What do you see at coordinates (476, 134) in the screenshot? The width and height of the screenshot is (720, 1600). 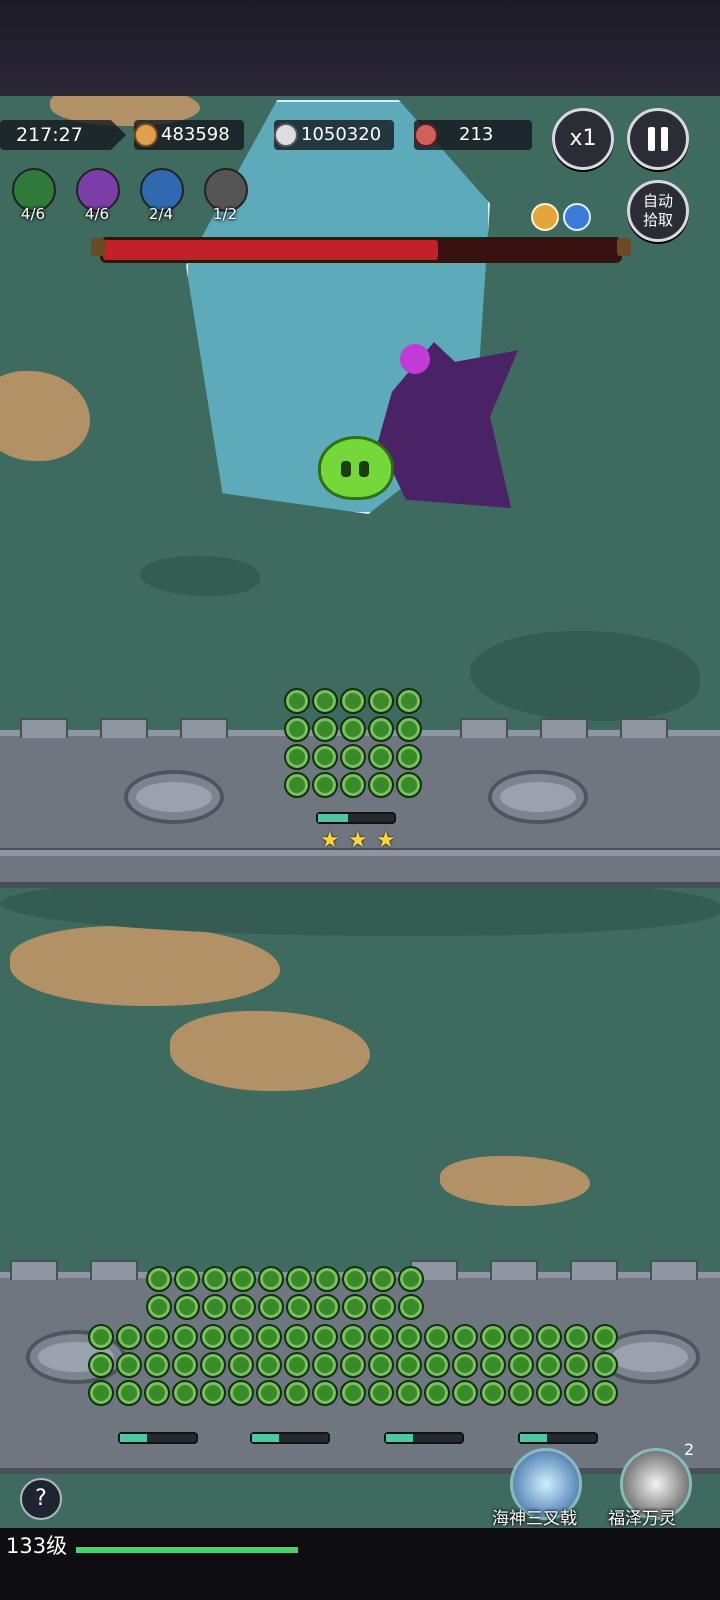 I see `gem-value: 213` at bounding box center [476, 134].